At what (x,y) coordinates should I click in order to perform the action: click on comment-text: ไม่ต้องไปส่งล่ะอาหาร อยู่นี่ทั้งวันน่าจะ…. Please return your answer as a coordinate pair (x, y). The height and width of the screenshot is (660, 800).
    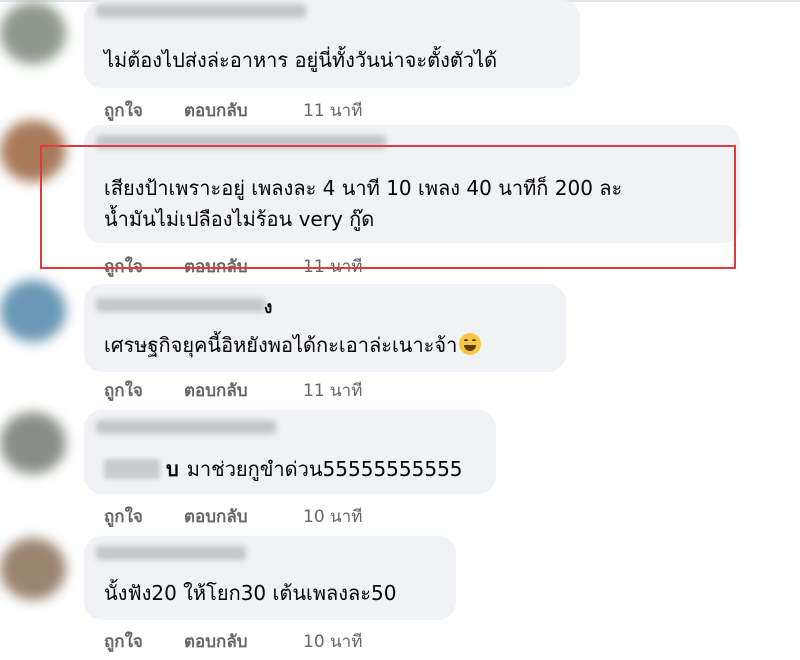
    Looking at the image, I should click on (301, 60).